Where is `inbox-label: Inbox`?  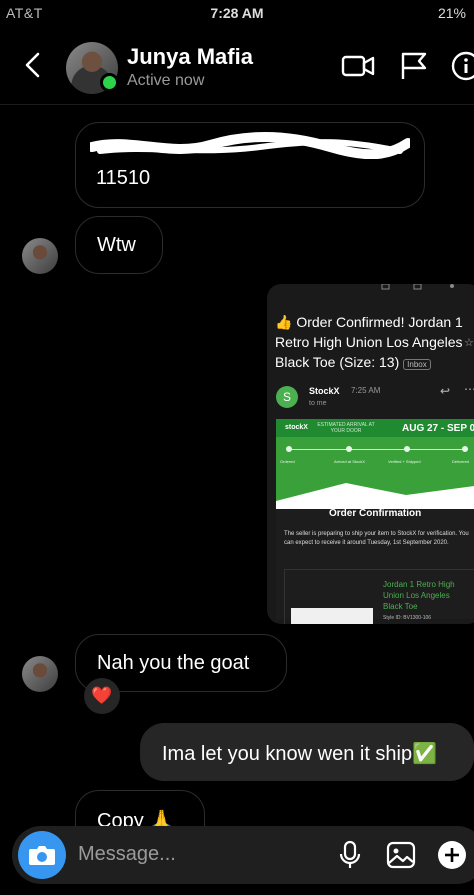 inbox-label: Inbox is located at coordinates (417, 364).